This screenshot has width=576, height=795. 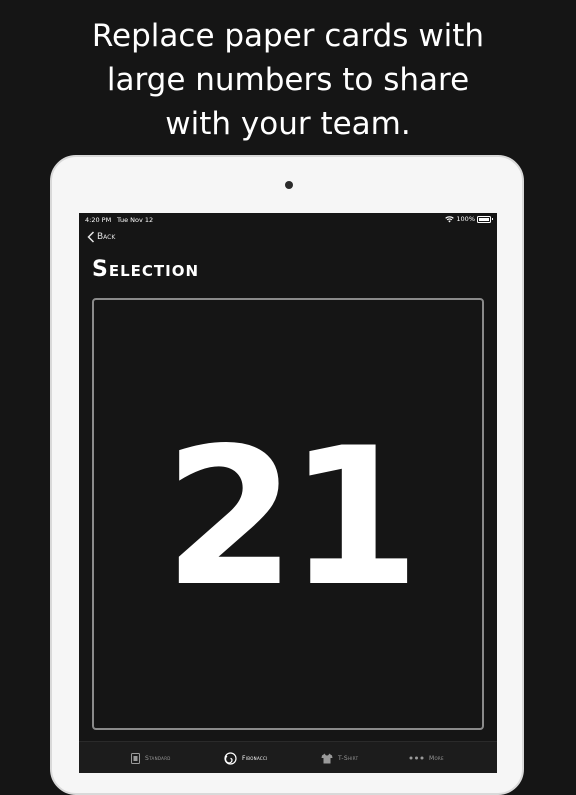 What do you see at coordinates (135, 220) in the screenshot?
I see `status-date: Tue Nov 12` at bounding box center [135, 220].